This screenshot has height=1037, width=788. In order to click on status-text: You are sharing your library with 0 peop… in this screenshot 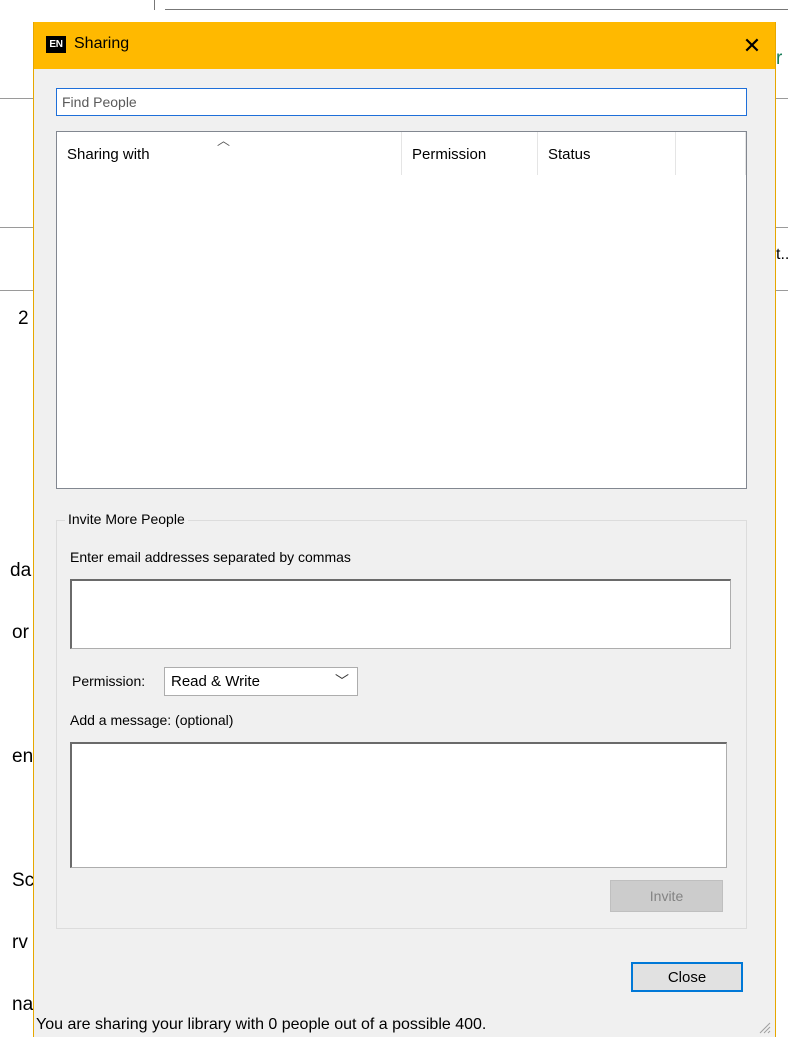, I will do `click(261, 1024)`.